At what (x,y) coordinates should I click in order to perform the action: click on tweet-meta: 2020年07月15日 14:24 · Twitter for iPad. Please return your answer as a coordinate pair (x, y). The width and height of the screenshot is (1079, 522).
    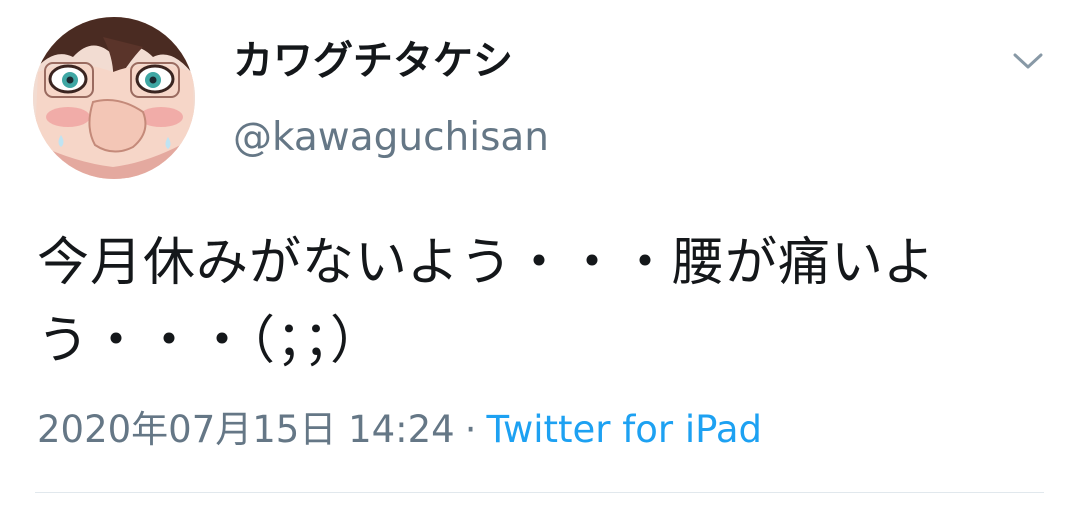
    Looking at the image, I should click on (399, 430).